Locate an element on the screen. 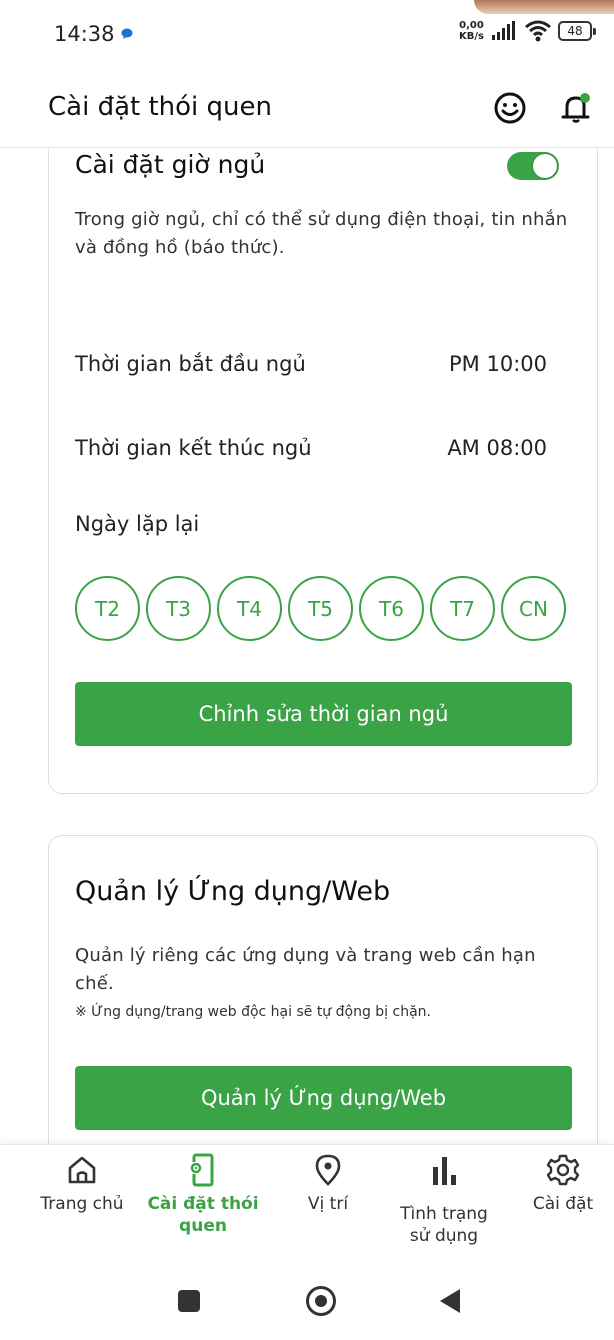 The image size is (614, 1340). nav-usage-status: Tình trạng sử dụng is located at coordinates (444, 1200).